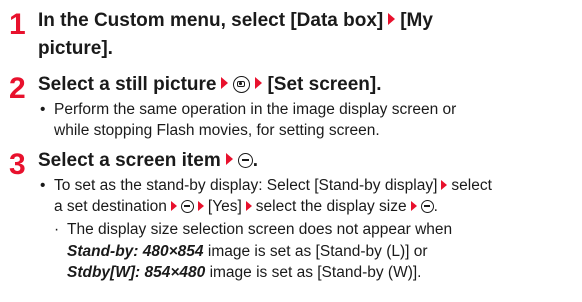  Describe the element at coordinates (211, 20) in the screenshot. I see `step-text: In the Custom menu, select [Data box]` at that location.